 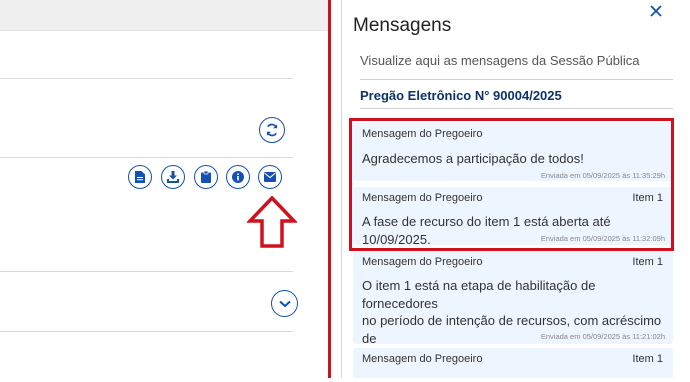 I want to click on refresh-button, so click(x=272, y=130).